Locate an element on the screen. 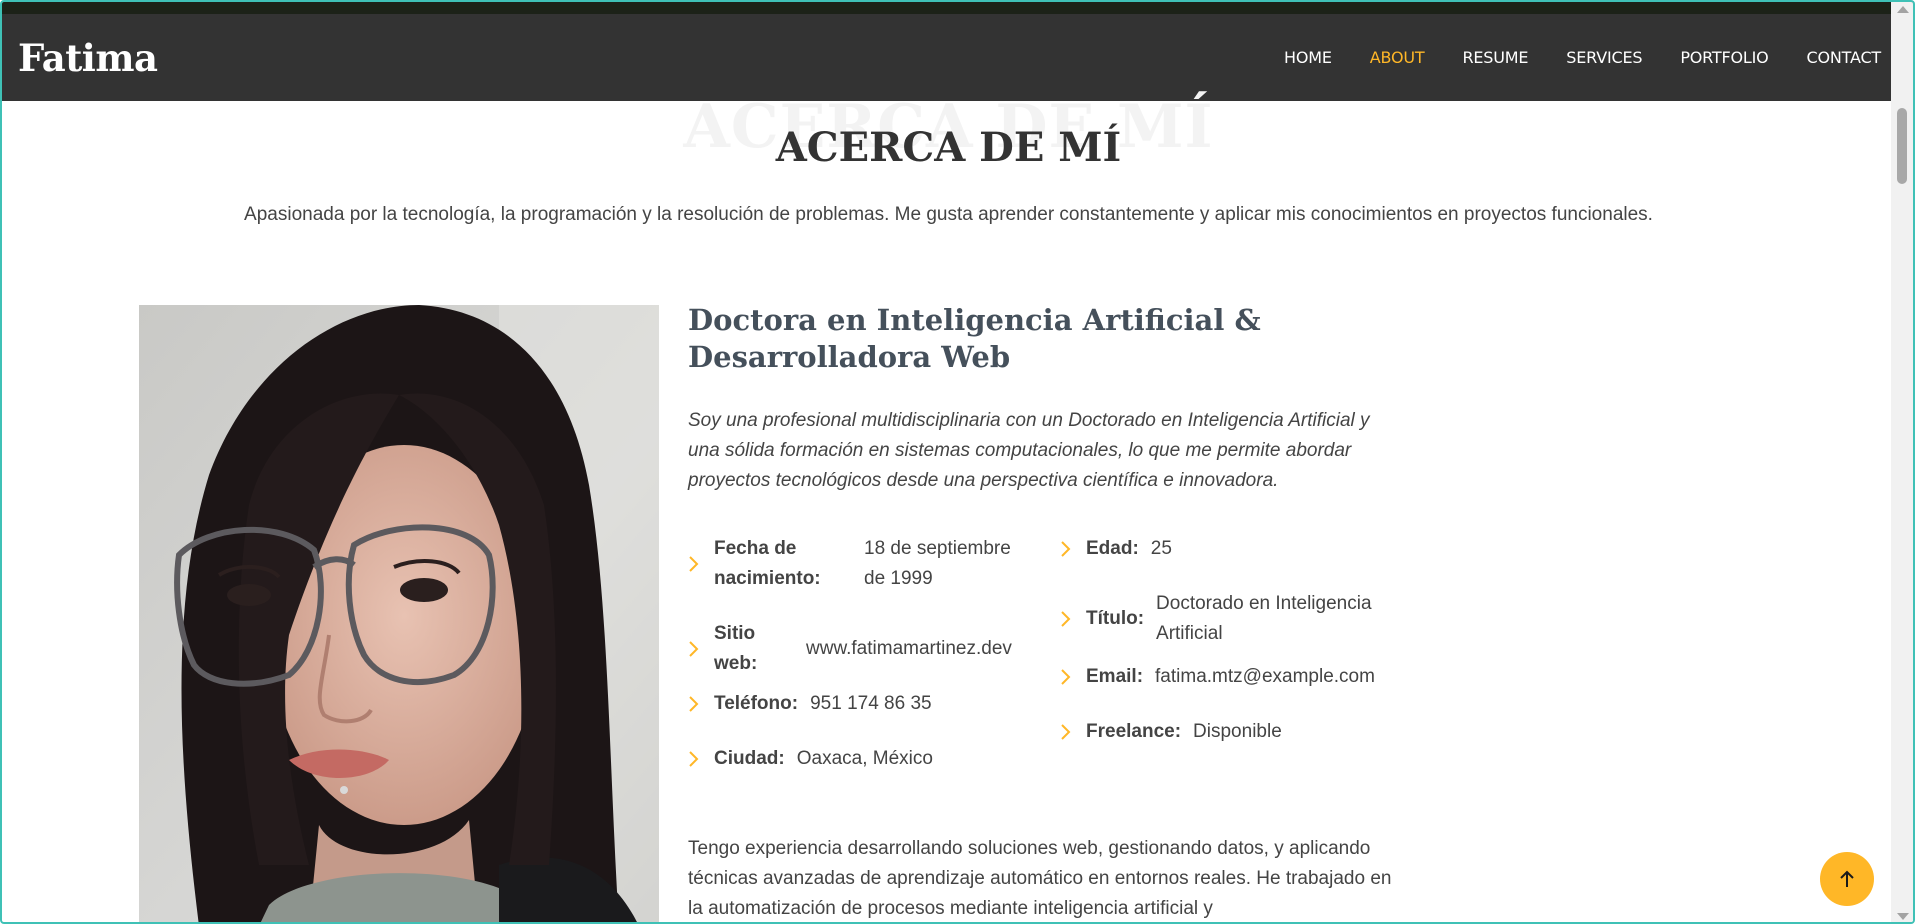 The width and height of the screenshot is (1915, 924). hero-image-strip is located at coordinates (957, 8).